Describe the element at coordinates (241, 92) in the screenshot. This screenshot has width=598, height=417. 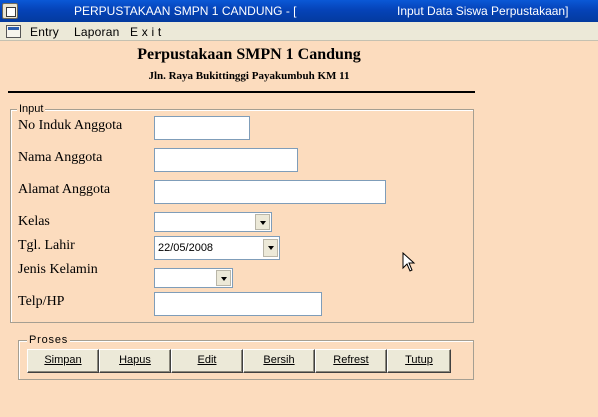
I see `header-divider` at that location.